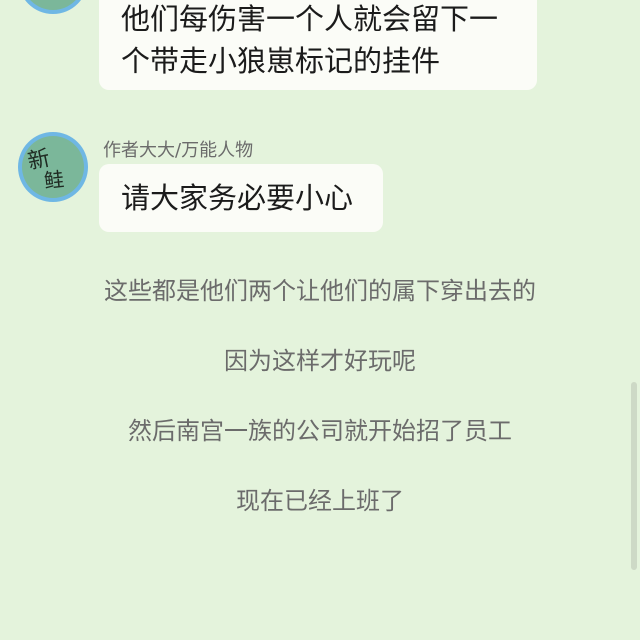  Describe the element at coordinates (310, 19) in the screenshot. I see `message-text-line: 他们每伤害一个人就会留下一` at that location.